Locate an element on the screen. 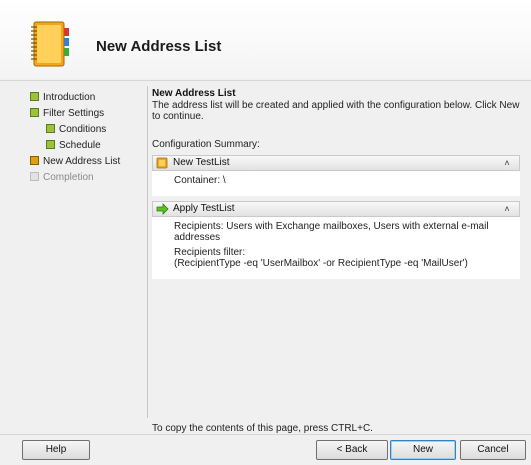 The height and width of the screenshot is (465, 531). step-filter-settings: Filter Settings is located at coordinates (87, 114).